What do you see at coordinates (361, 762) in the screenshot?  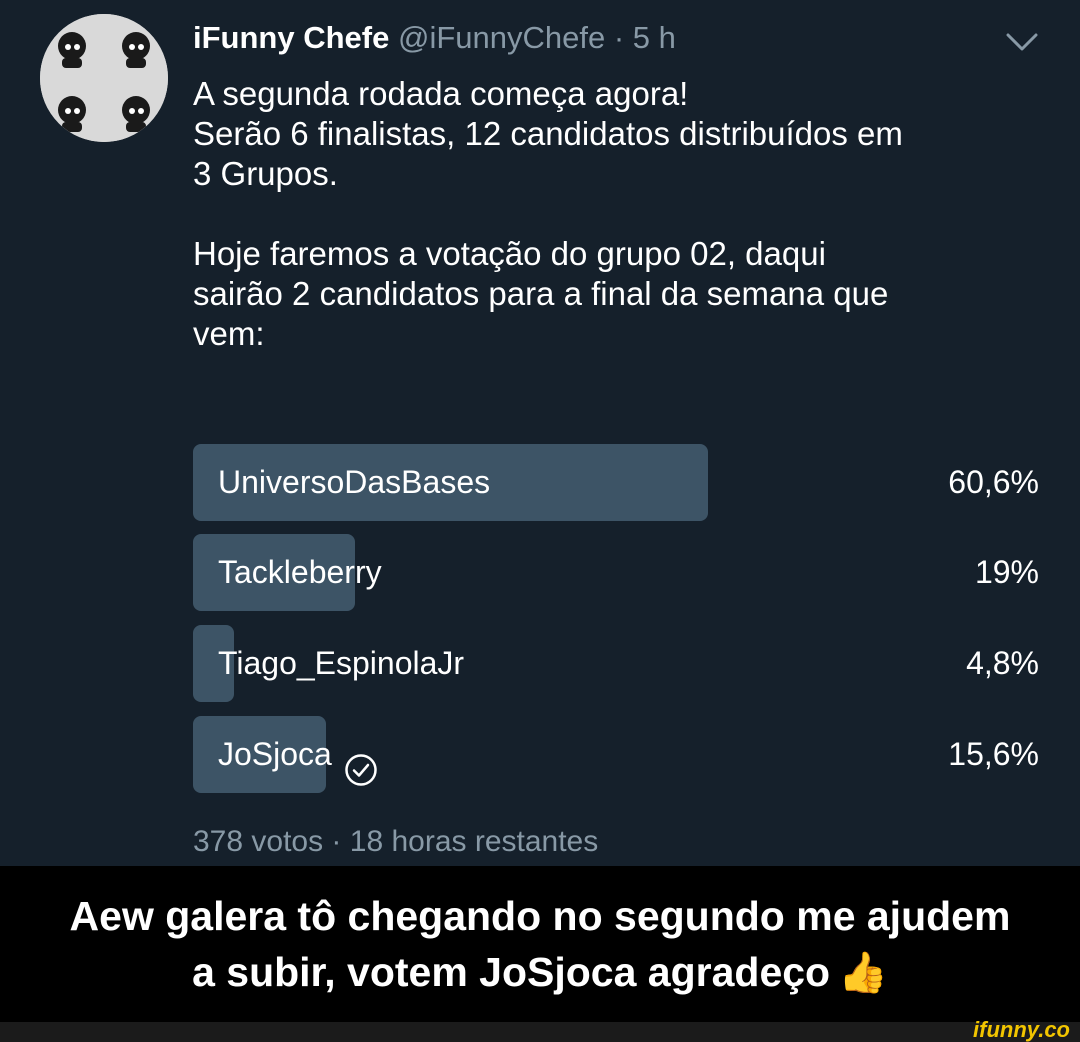 I see `check-circle-icon` at bounding box center [361, 762].